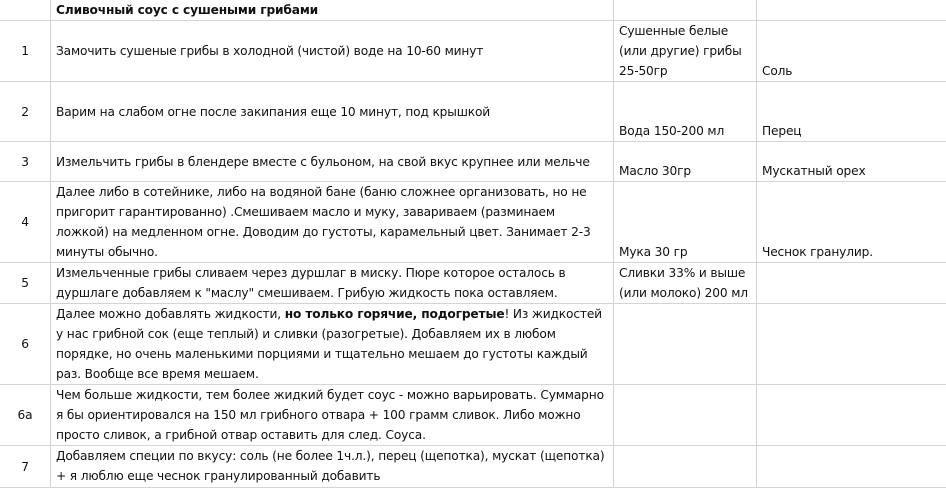 The image size is (946, 488). I want to click on cell-d-title, so click(851, 10).